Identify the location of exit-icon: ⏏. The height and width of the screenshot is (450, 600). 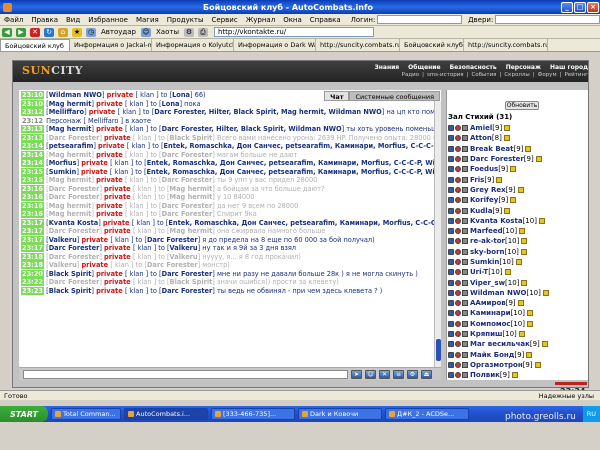
(426, 374).